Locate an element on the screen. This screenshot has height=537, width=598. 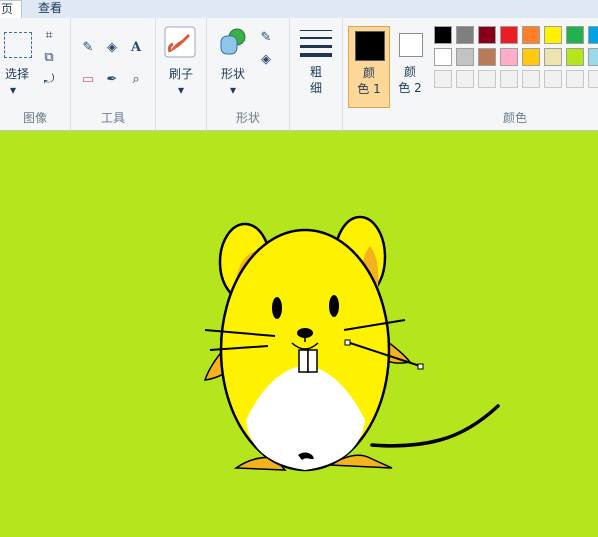
select-dropdown-icon: ▾ is located at coordinates (13, 90).